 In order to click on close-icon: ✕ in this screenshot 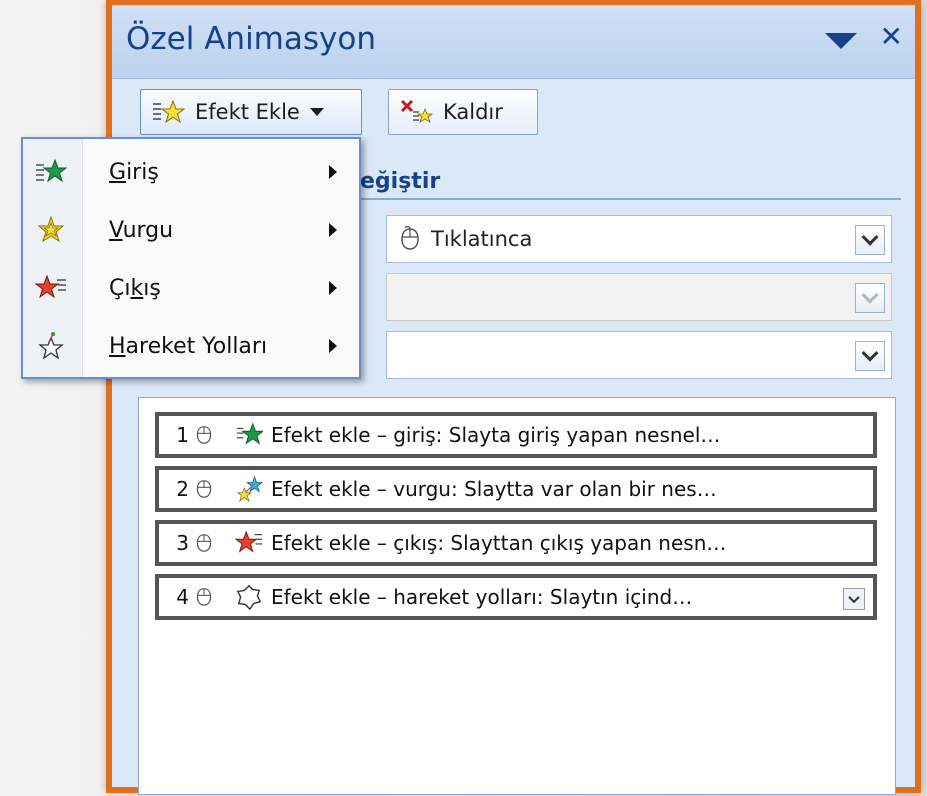, I will do `click(891, 37)`.